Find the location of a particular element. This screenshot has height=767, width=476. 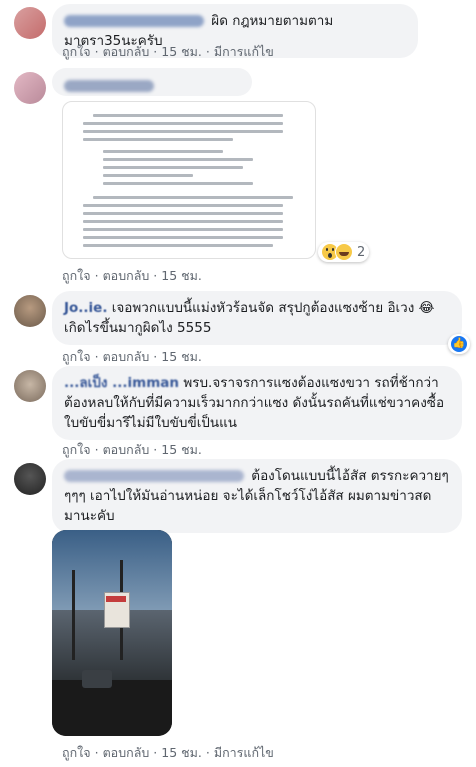

commenter-name: ...ลเป็ง ...imman is located at coordinates (121, 383).